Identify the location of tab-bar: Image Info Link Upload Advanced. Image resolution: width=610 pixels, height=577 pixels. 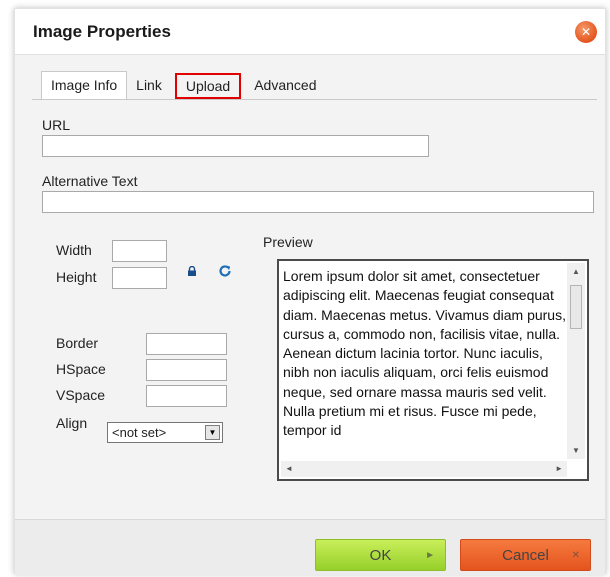
(183, 85).